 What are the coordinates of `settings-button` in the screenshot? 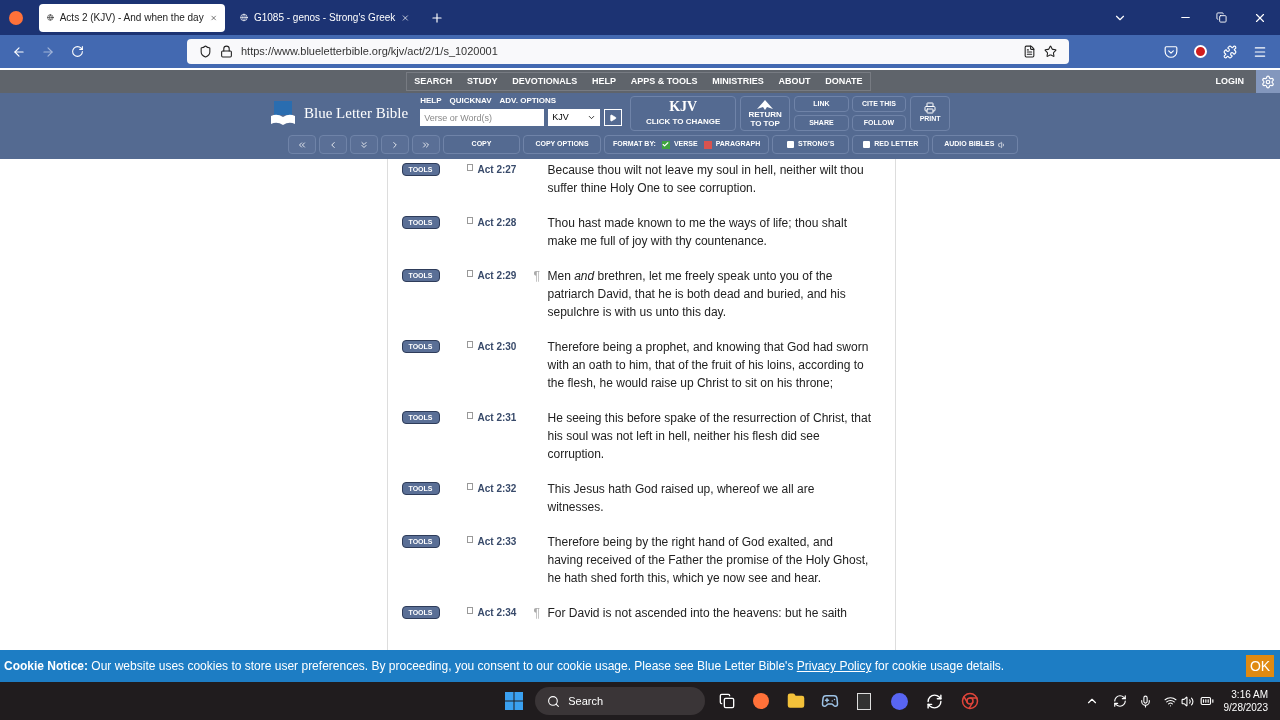 It's located at (1268, 81).